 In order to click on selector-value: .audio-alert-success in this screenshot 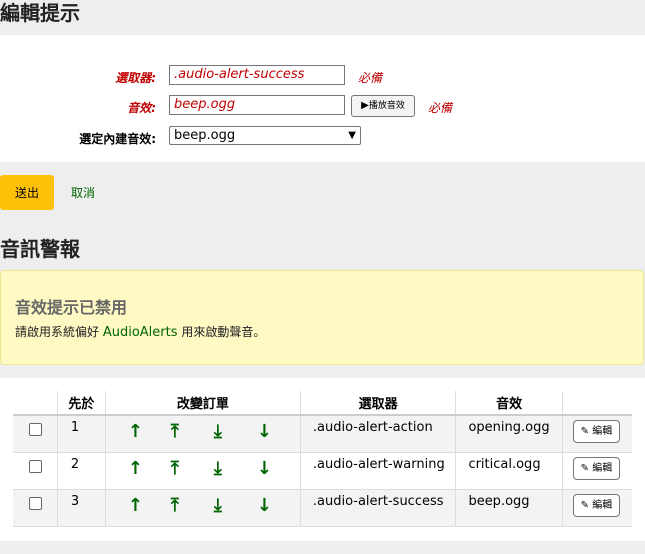, I will do `click(378, 501)`.